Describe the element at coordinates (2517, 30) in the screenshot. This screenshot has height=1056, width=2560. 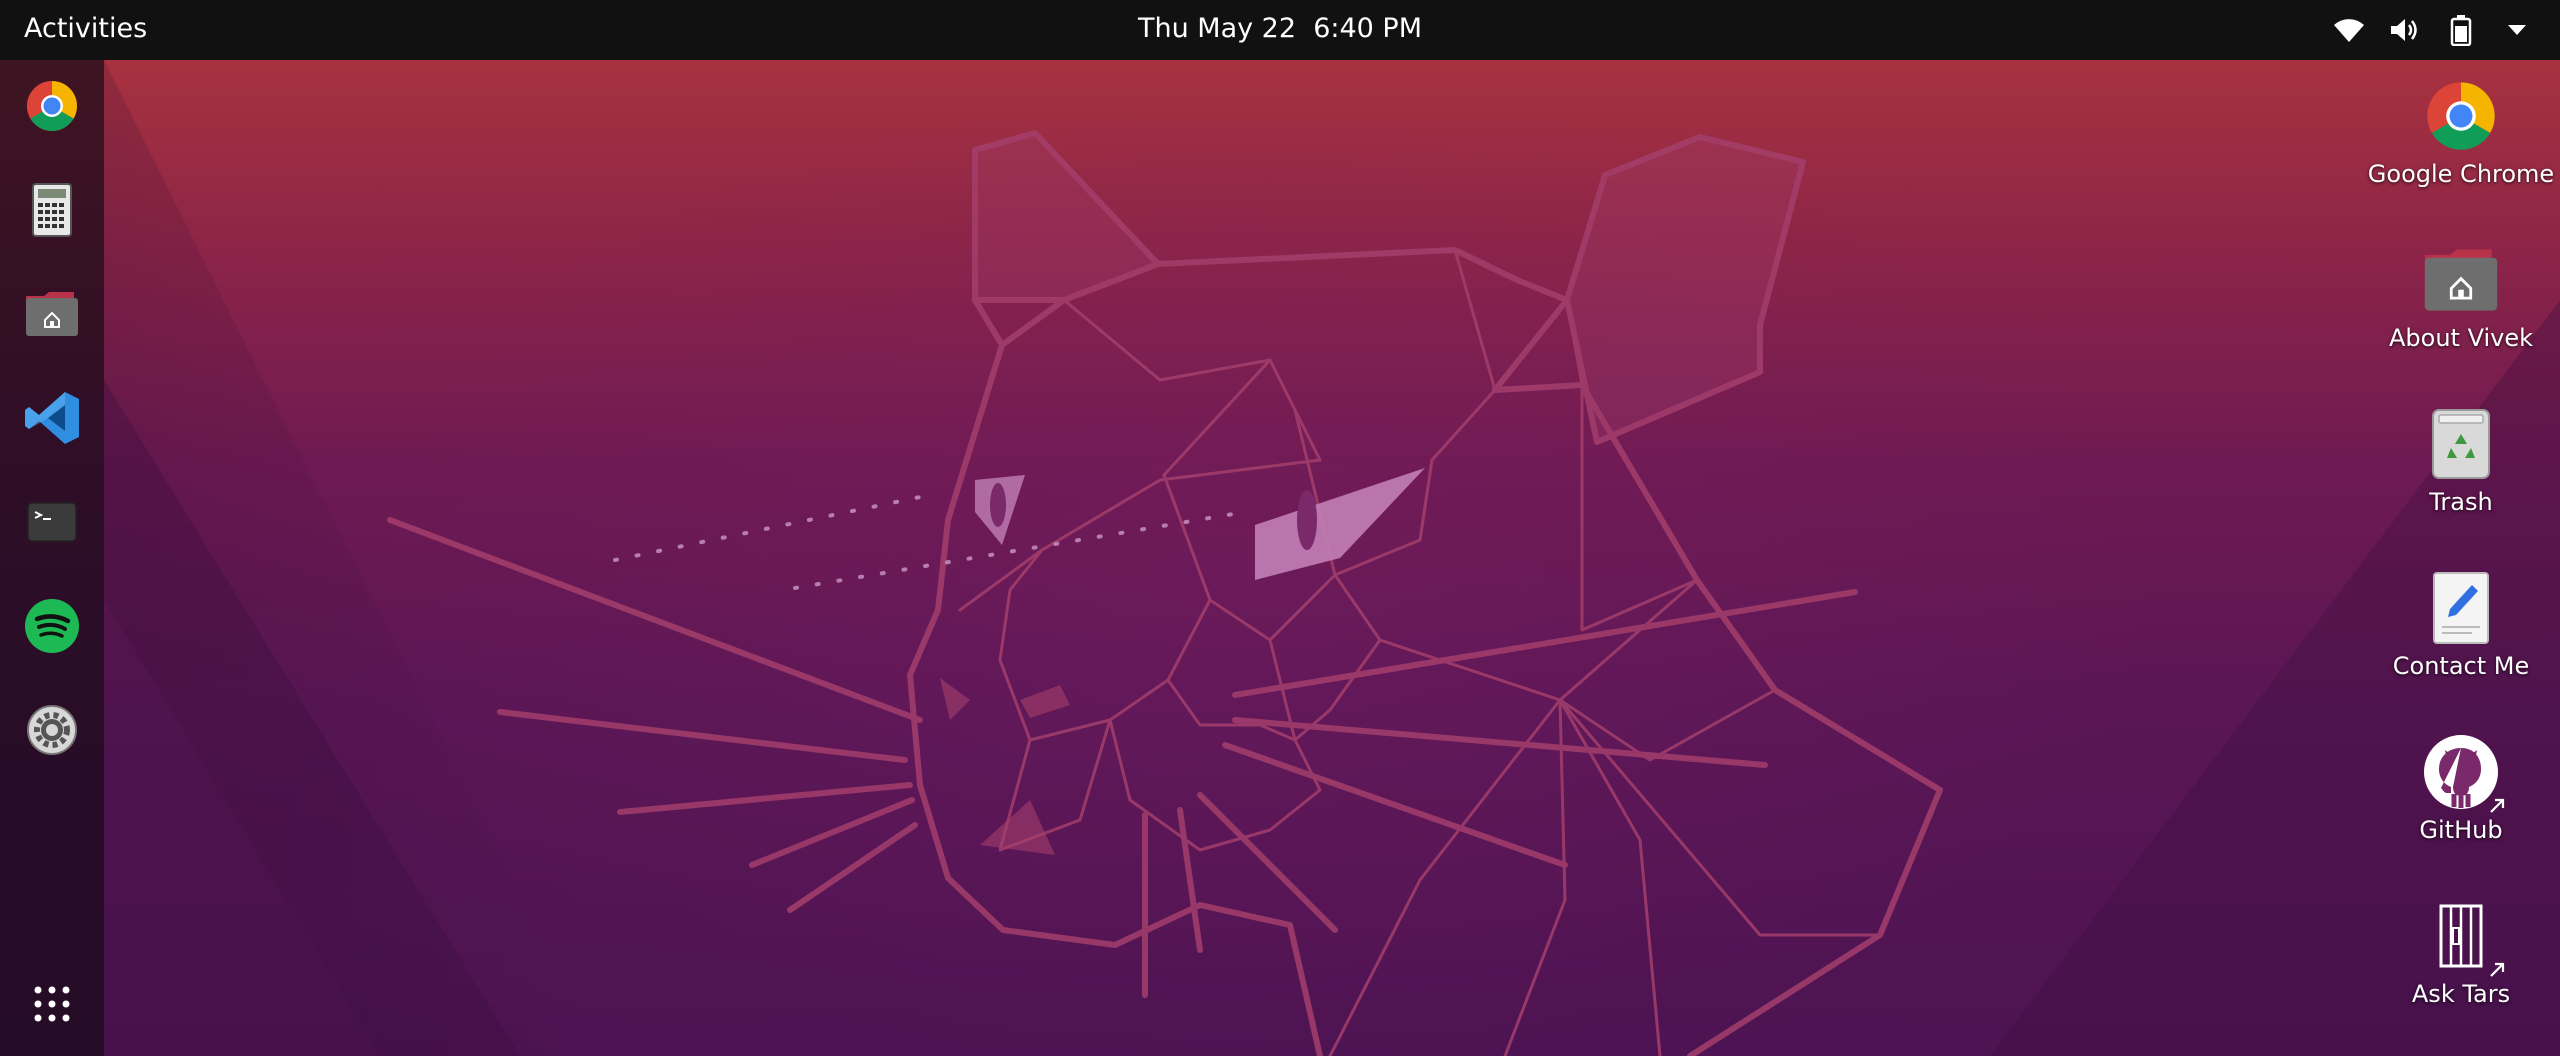
I see `system-menu-arrow-icon` at that location.